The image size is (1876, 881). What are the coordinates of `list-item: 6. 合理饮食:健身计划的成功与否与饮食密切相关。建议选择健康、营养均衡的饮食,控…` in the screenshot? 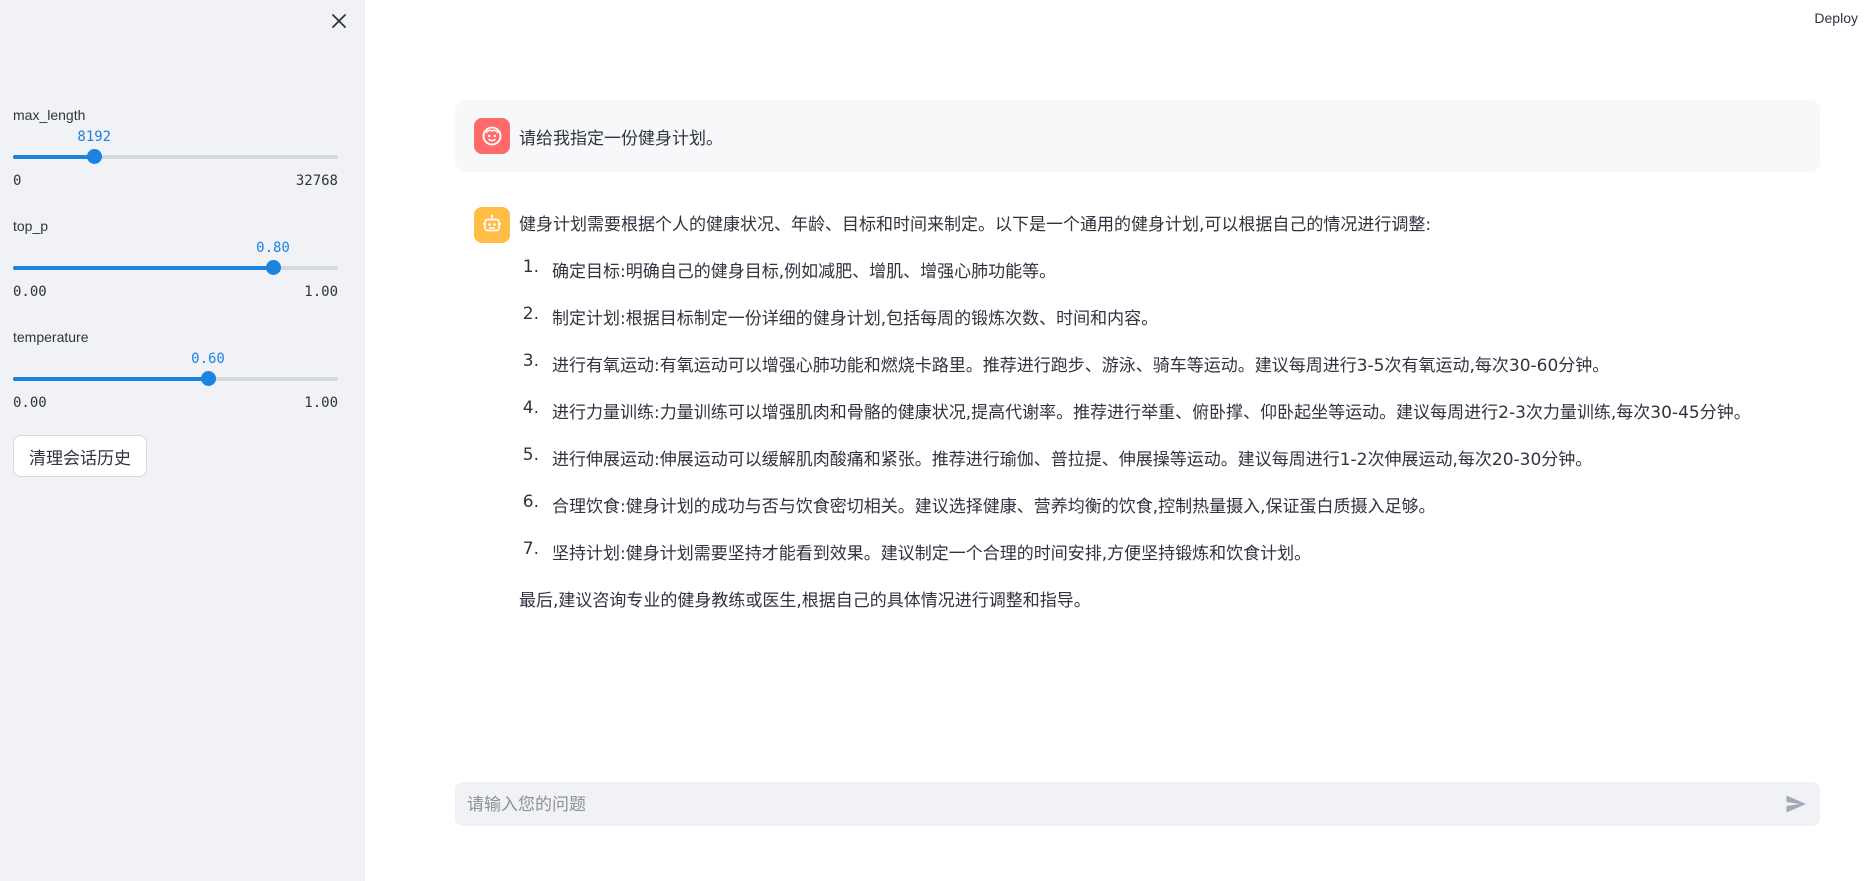 It's located at (1169, 515).